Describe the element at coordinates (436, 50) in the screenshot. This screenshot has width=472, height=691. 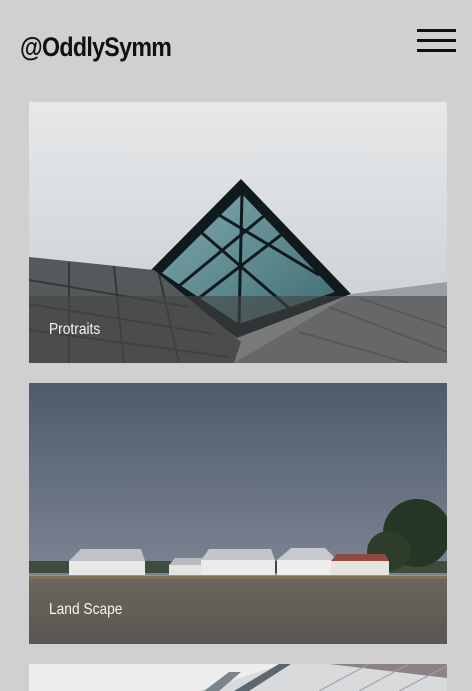
I see `menu-icon-bar-bottom` at that location.